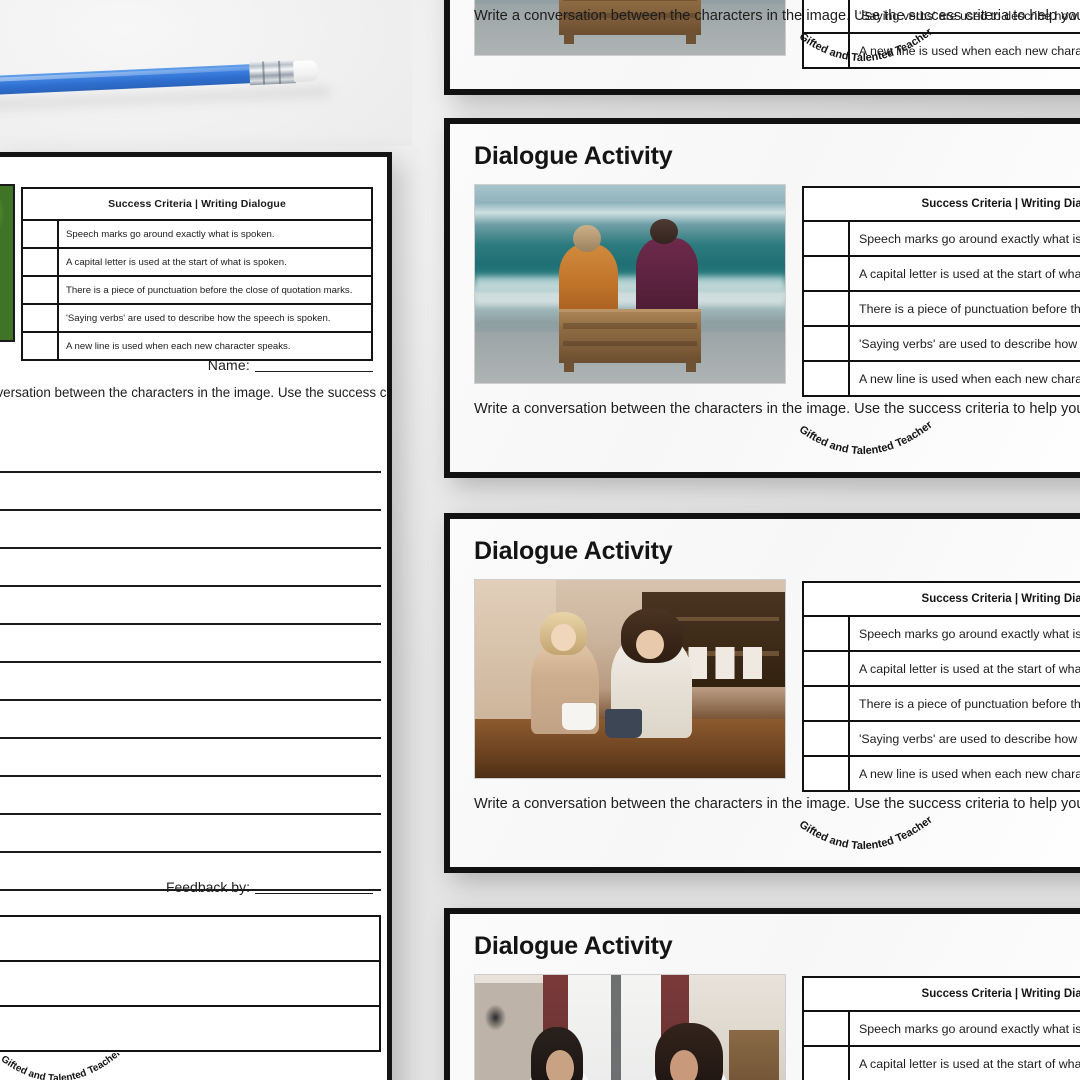 This screenshot has height=1080, width=1080. I want to click on feedback-label: Feedback by:, so click(207, 887).